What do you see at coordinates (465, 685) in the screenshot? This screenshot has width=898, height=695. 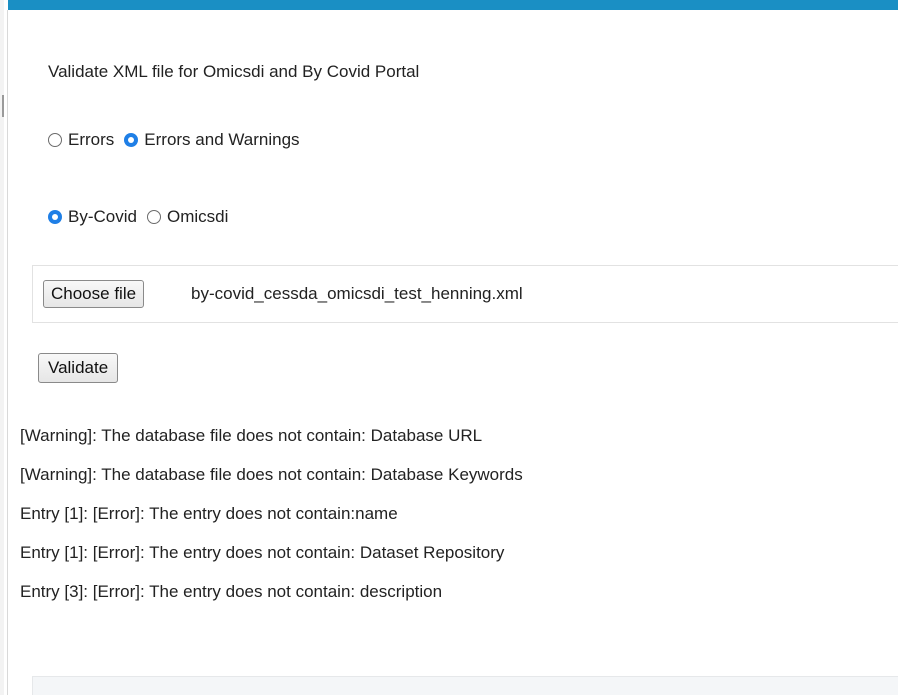 I see `output-panel` at bounding box center [465, 685].